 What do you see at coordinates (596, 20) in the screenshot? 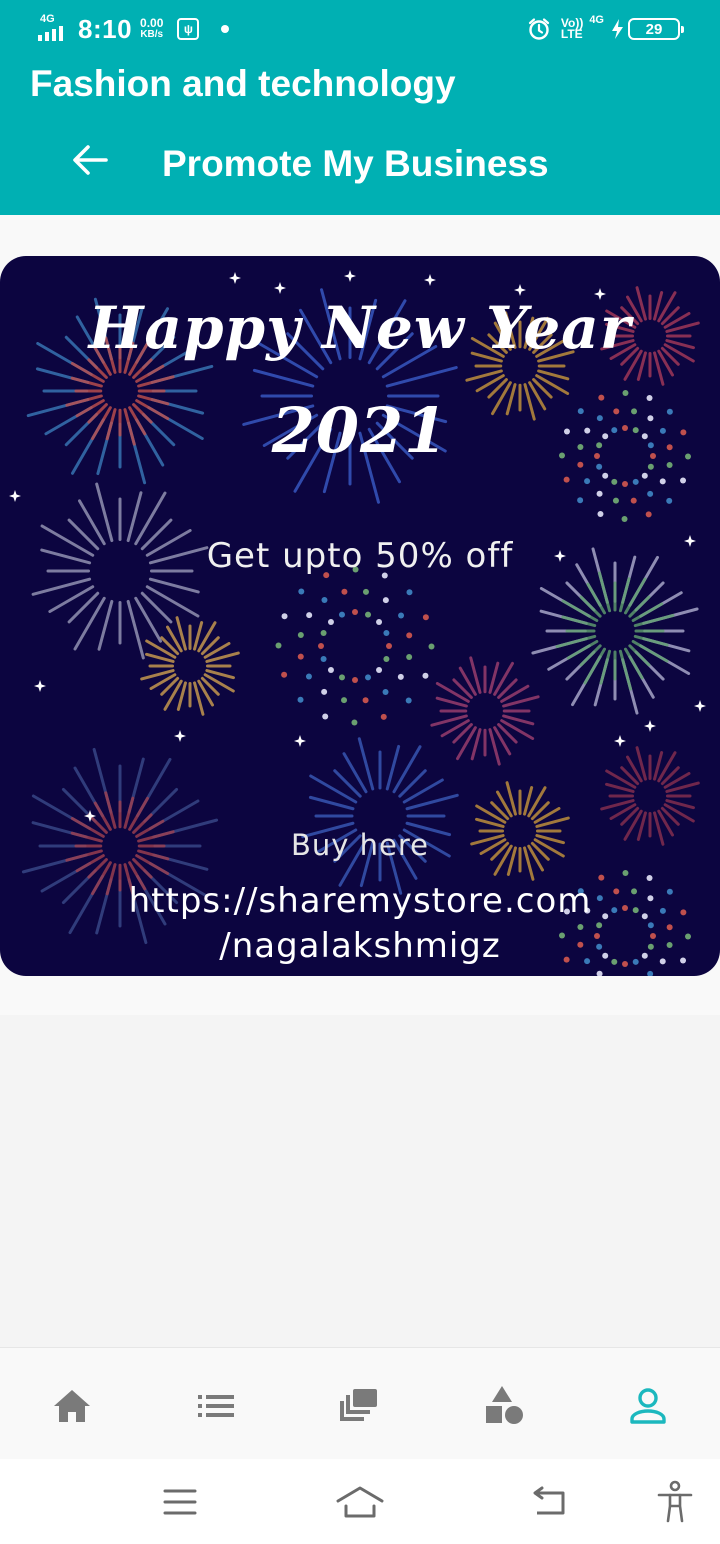
I see `network-type: 4G` at bounding box center [596, 20].